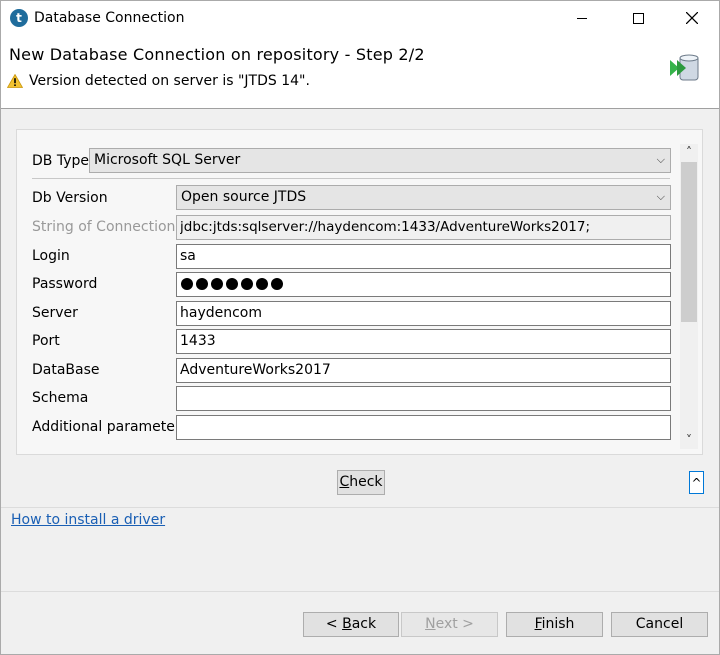  What do you see at coordinates (423, 284) in the screenshot?
I see `password-field` at bounding box center [423, 284].